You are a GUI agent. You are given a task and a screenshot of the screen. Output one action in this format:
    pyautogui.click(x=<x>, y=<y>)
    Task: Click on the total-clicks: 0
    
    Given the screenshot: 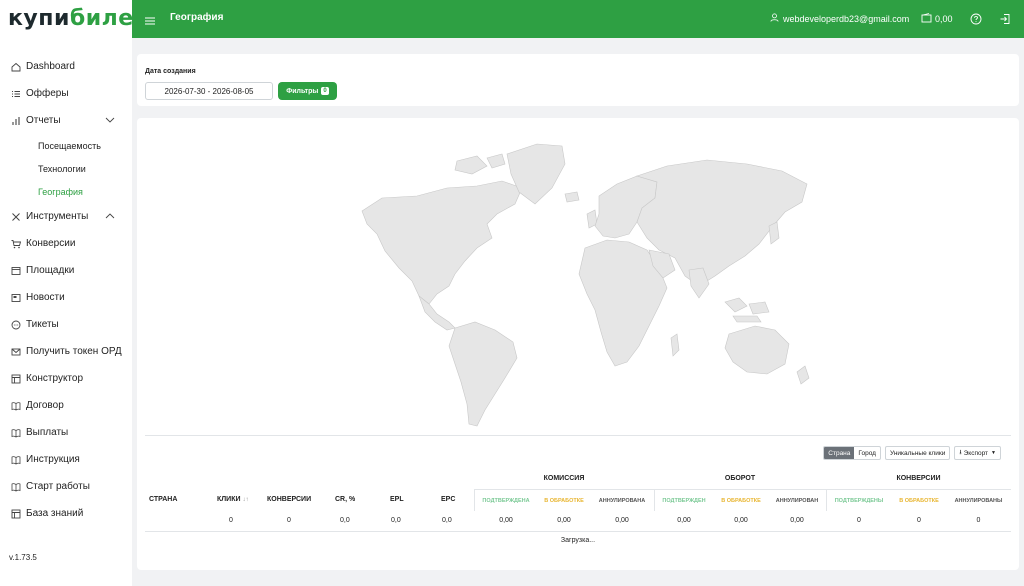 What is the action you would take?
    pyautogui.click(x=231, y=520)
    